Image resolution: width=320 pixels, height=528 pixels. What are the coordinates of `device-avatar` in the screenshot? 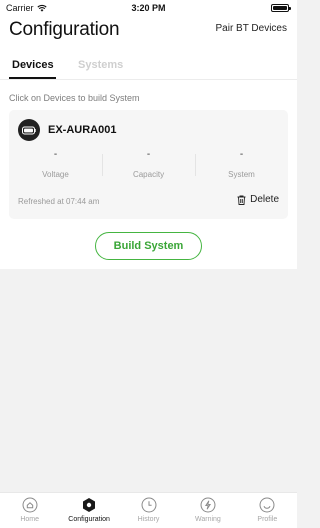 It's located at (29, 130).